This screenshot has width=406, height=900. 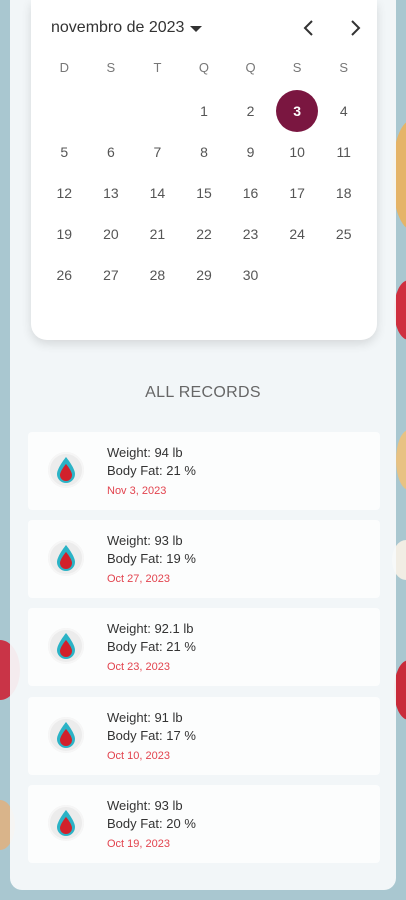 I want to click on day-cell: 22, so click(x=204, y=234).